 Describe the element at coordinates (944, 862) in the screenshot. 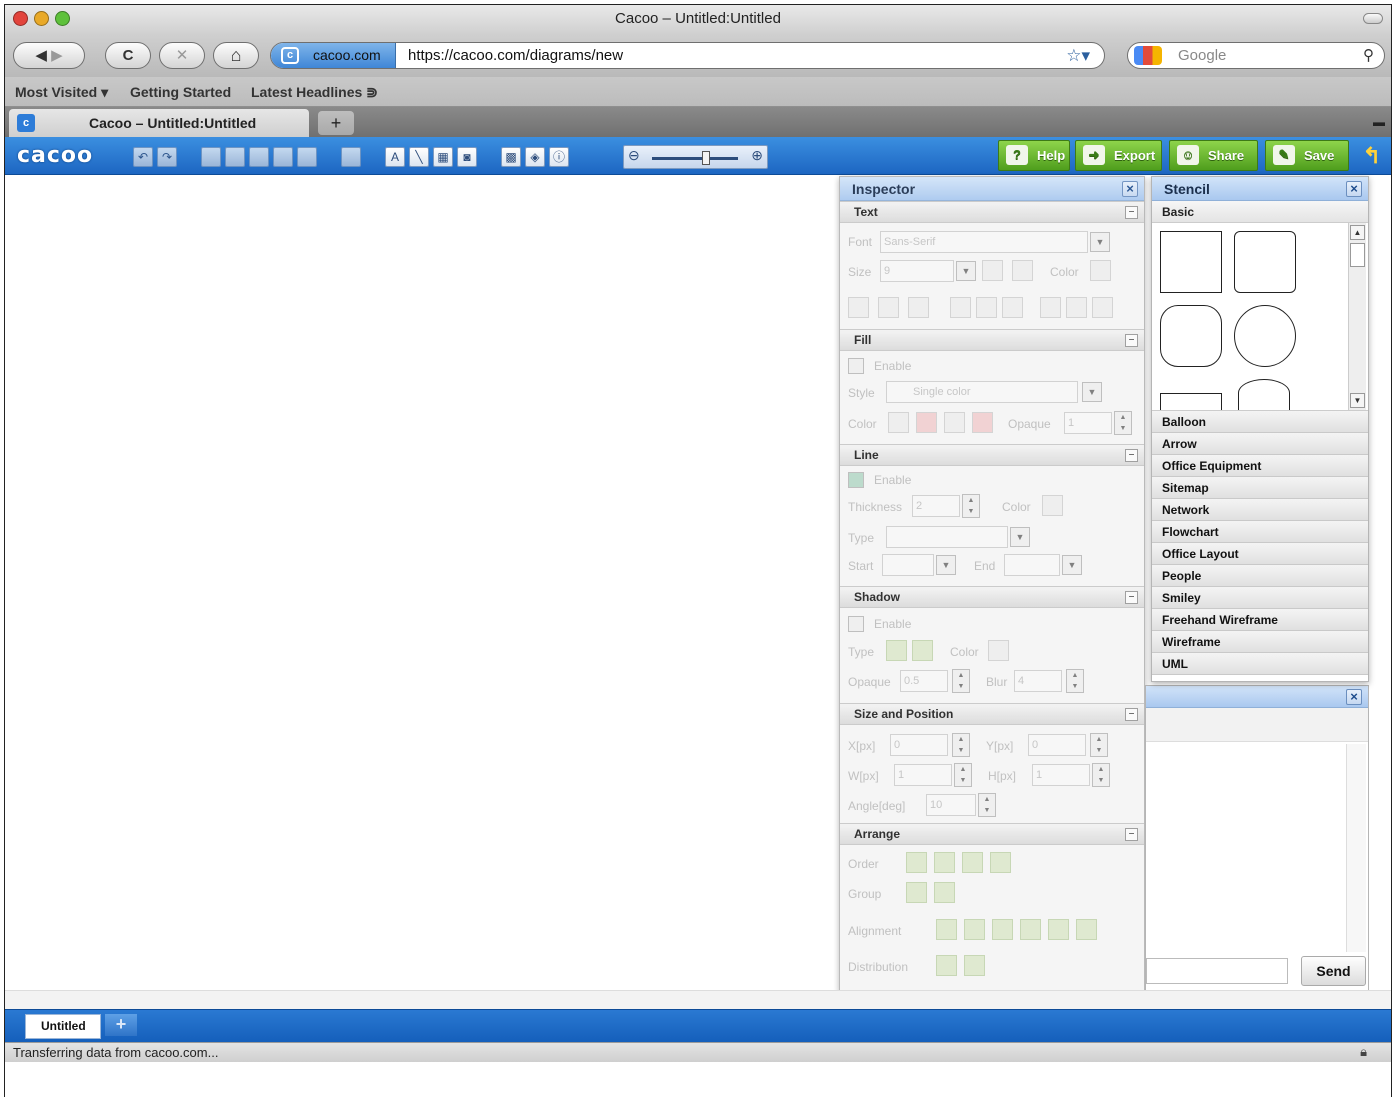

I see `bring-forward-icon` at that location.